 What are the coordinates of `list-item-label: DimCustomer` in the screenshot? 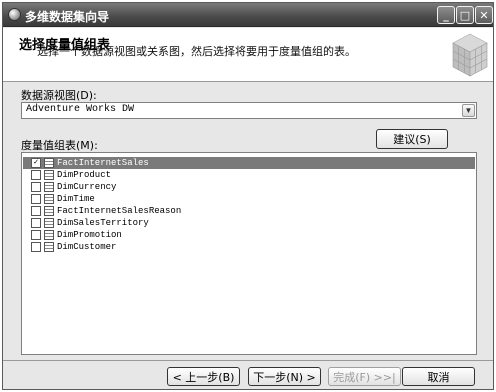 It's located at (87, 247).